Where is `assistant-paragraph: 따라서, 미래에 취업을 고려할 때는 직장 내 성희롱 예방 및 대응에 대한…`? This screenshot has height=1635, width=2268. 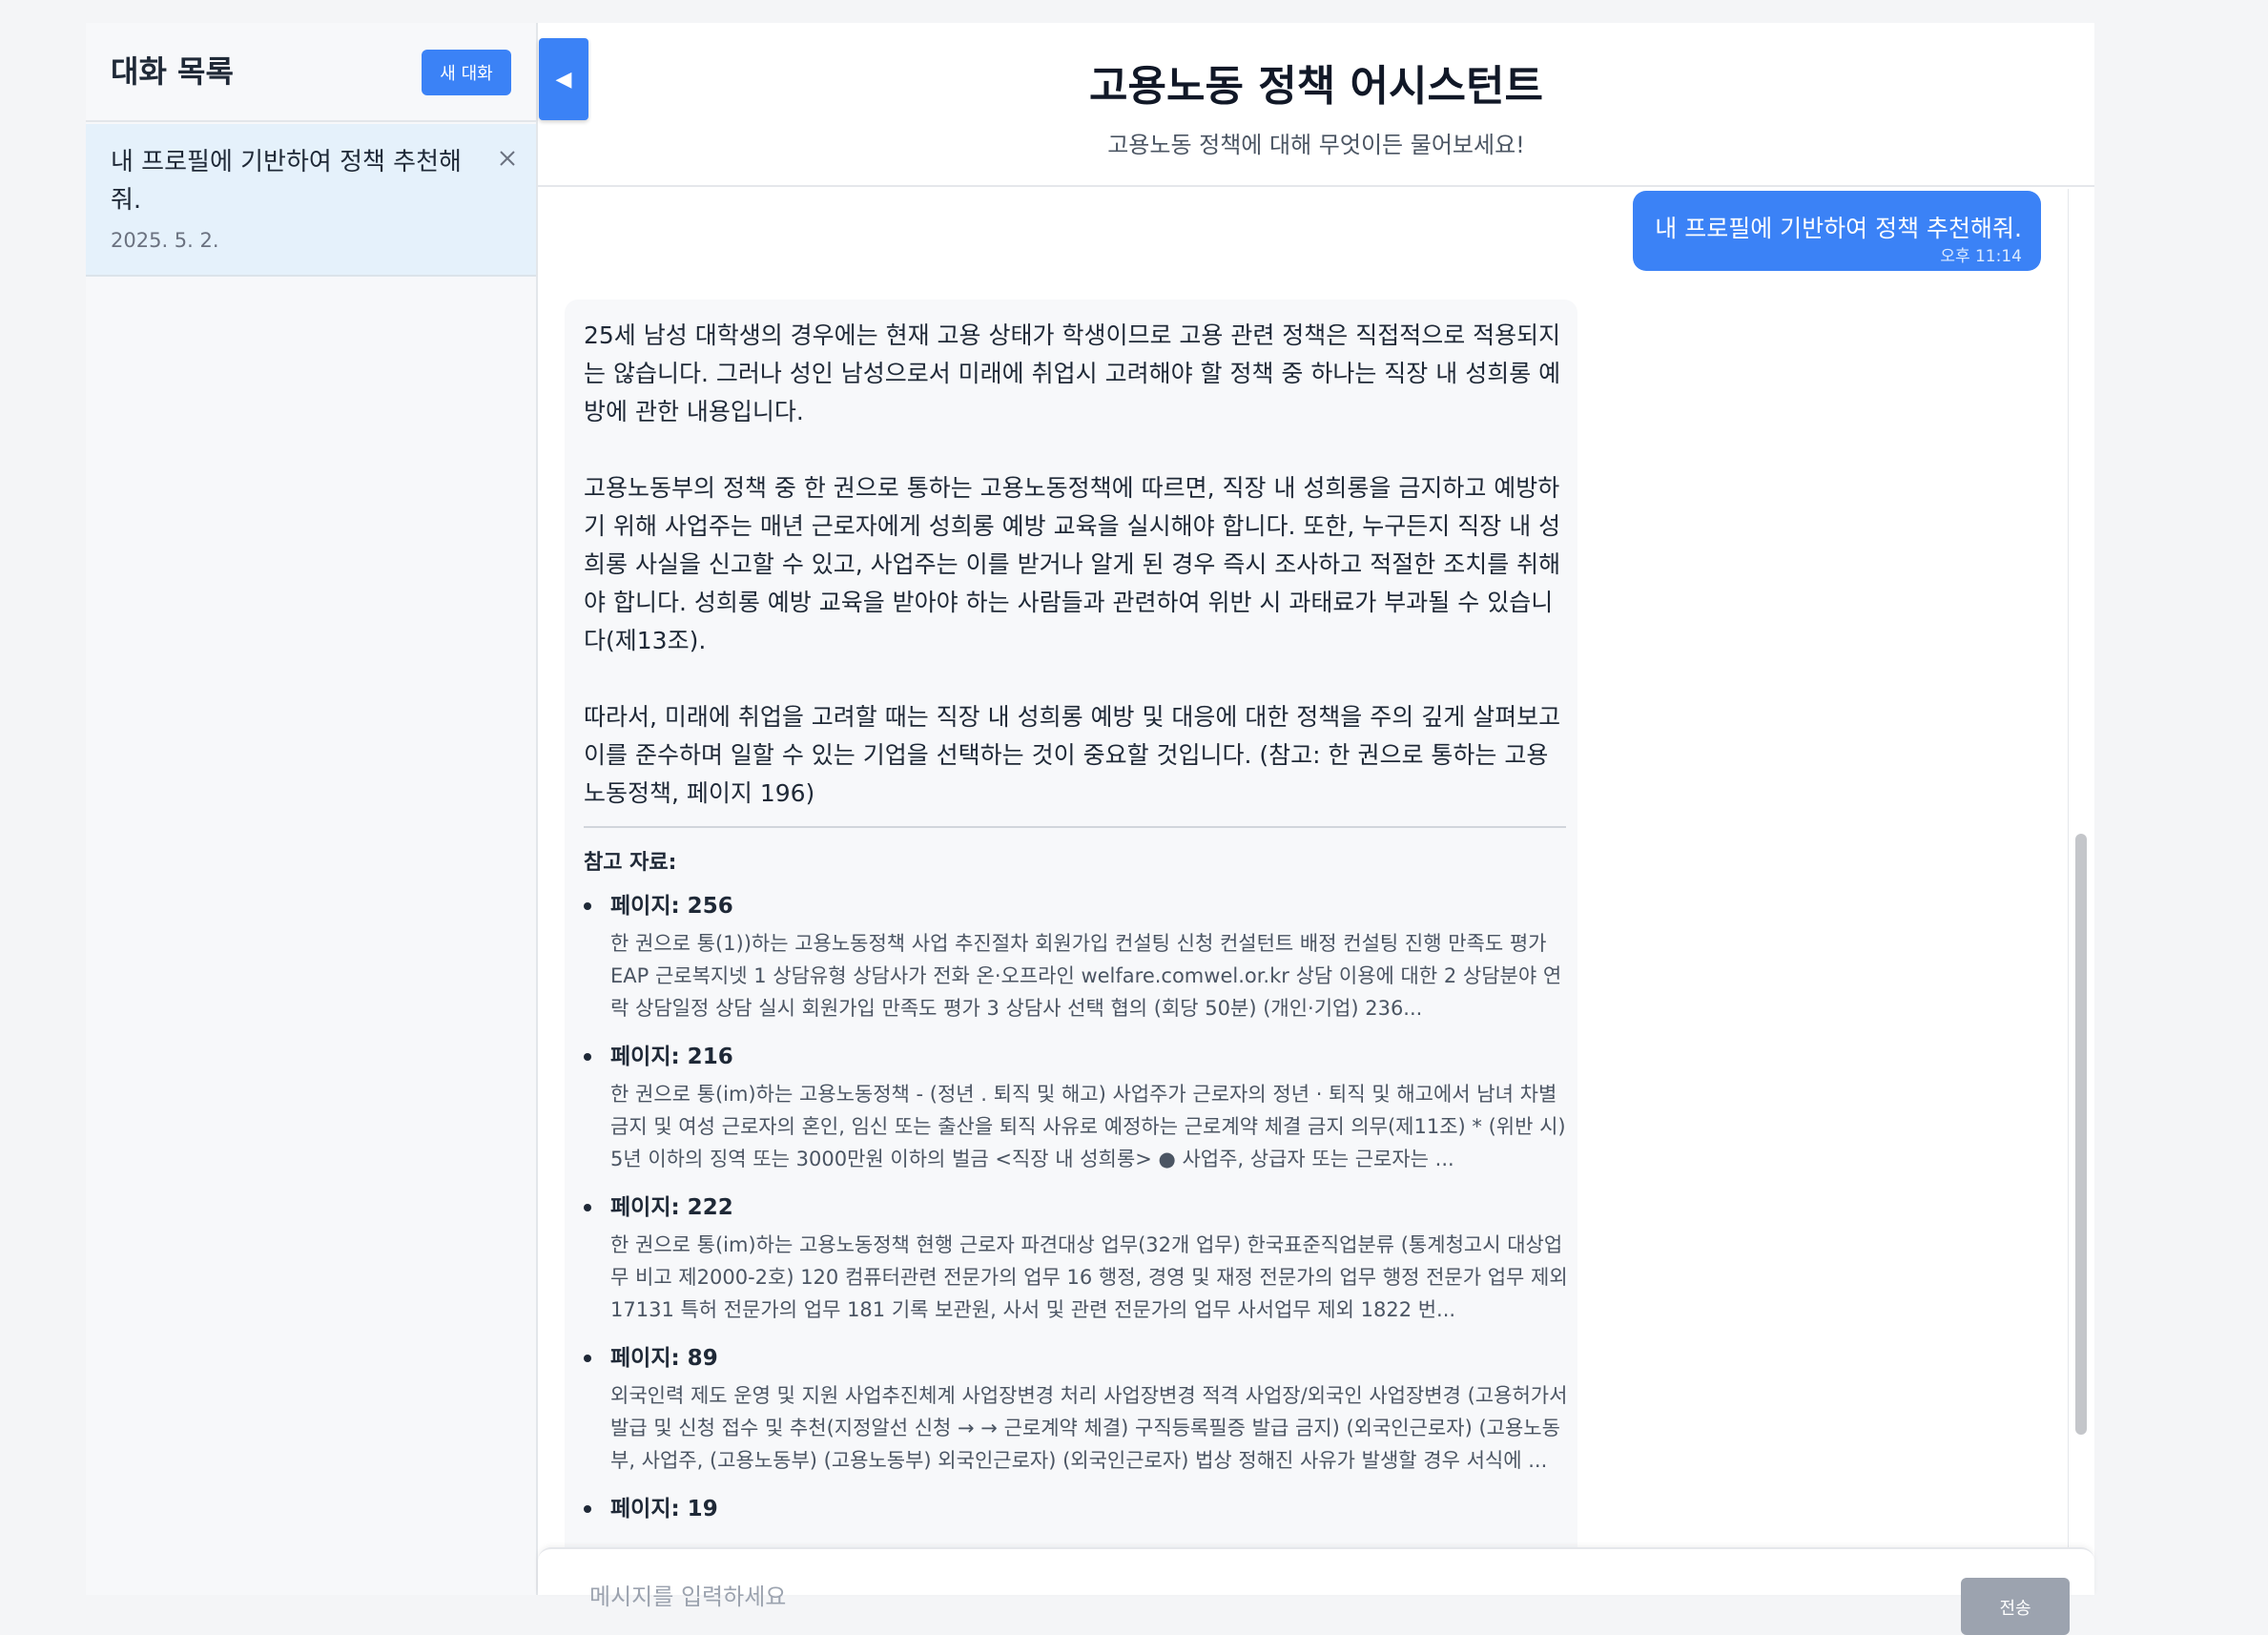
assistant-paragraph: 따라서, 미래에 취업을 고려할 때는 직장 내 성희롱 예방 및 대응에 대한… is located at coordinates (1072, 755).